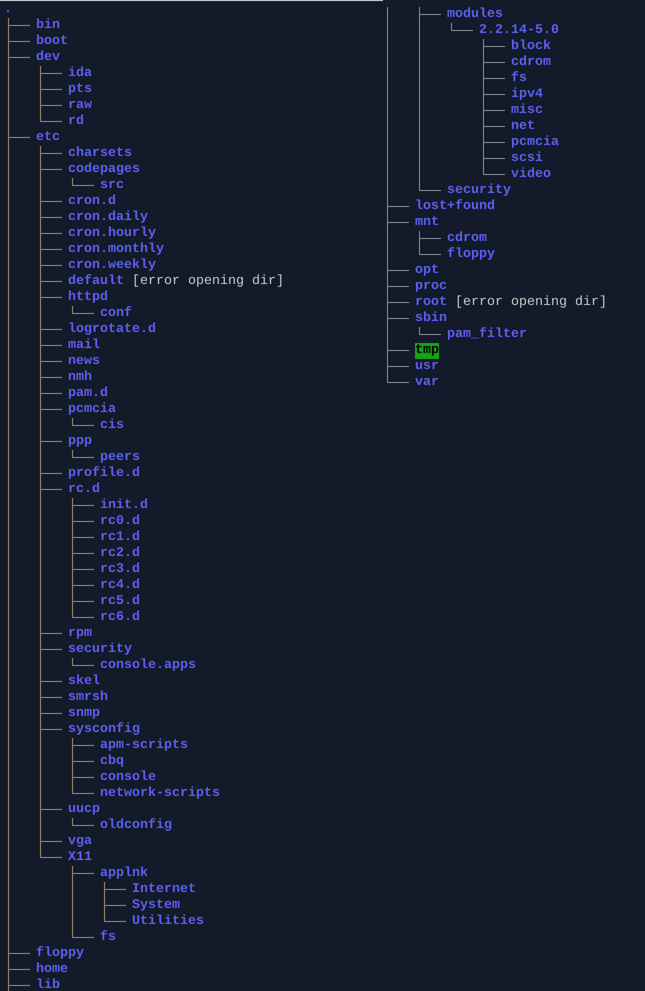  Describe the element at coordinates (164, 890) in the screenshot. I see `directory-name: Internet` at that location.